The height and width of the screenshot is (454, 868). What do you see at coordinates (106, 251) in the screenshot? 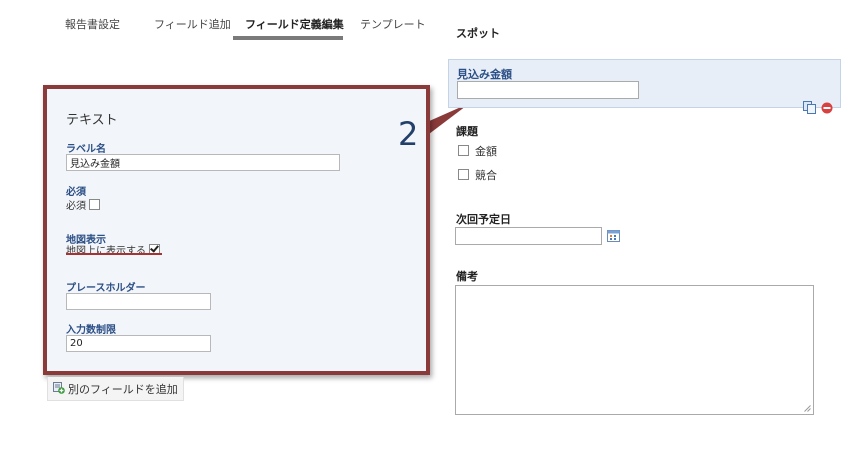
I see `map-display-option-text: 地図上に表示する` at bounding box center [106, 251].